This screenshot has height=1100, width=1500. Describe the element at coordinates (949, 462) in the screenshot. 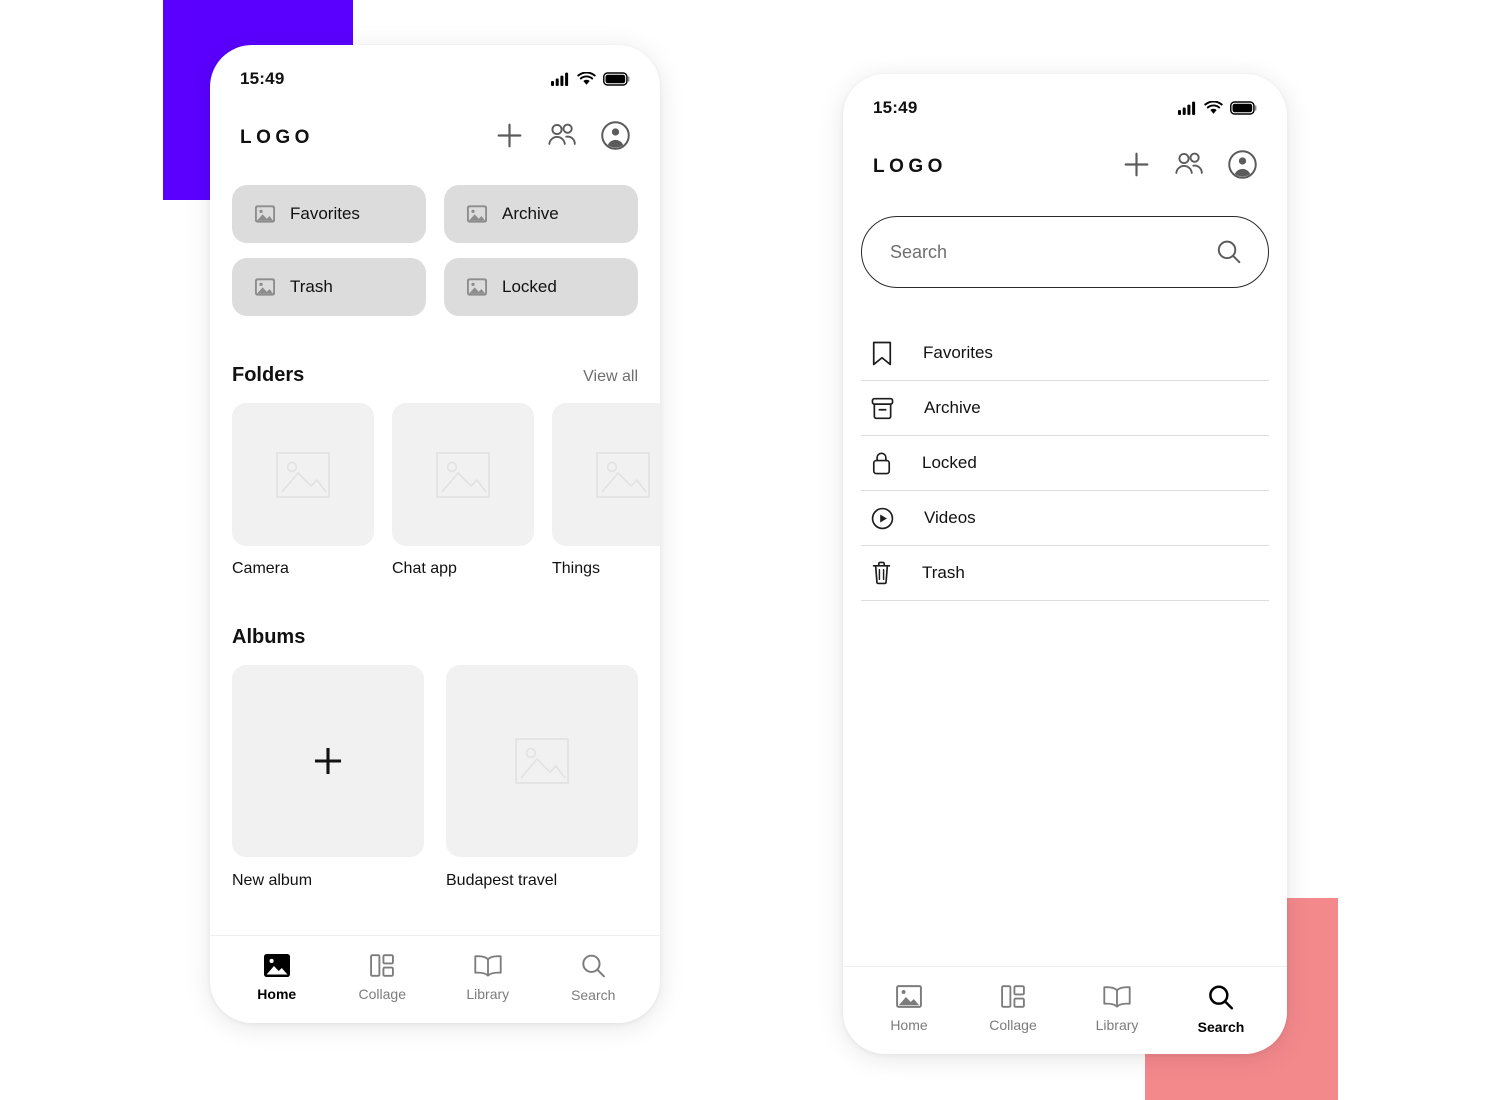

I see `list-item-label: Locked` at that location.